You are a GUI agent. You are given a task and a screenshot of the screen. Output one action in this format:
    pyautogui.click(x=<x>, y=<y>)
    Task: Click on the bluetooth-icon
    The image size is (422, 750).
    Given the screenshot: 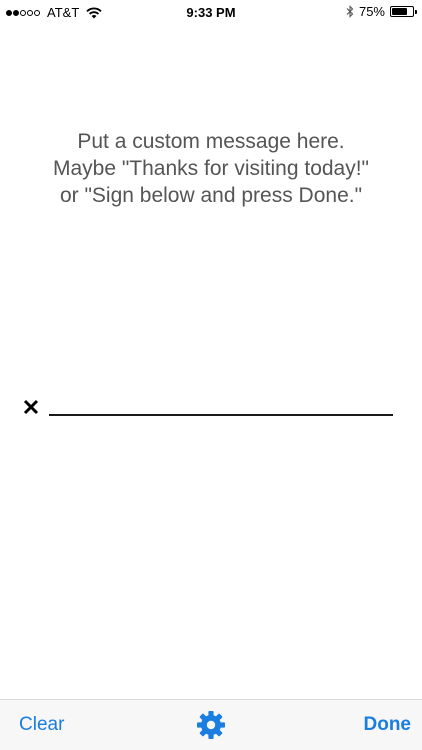 What is the action you would take?
    pyautogui.click(x=350, y=11)
    